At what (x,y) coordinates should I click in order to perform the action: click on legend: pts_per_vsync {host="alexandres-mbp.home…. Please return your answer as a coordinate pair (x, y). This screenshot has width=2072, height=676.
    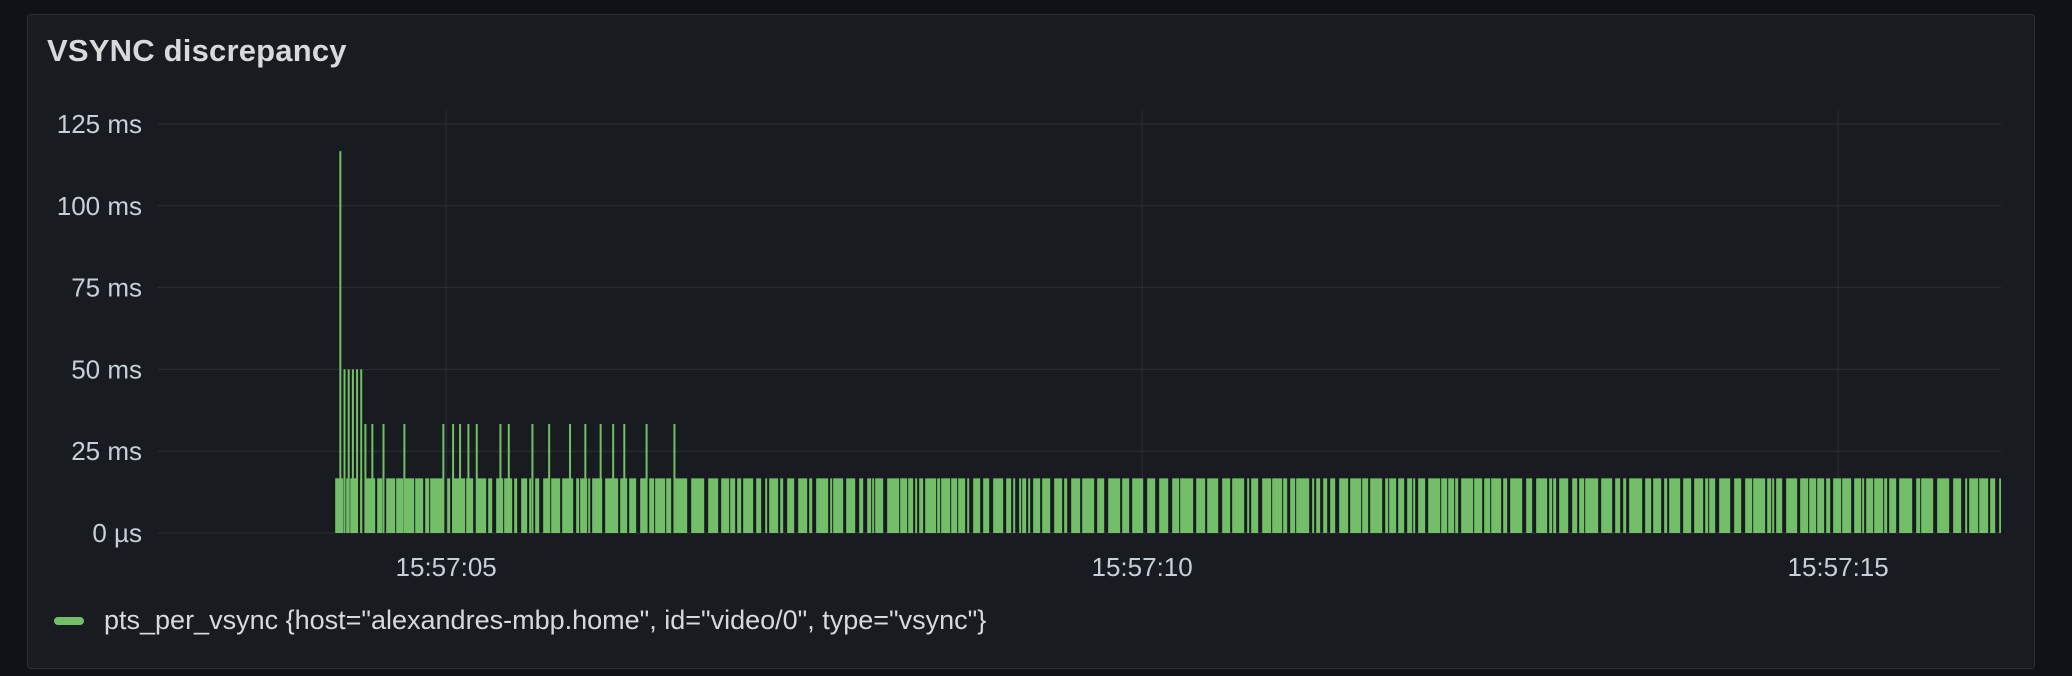
    Looking at the image, I should click on (520, 620).